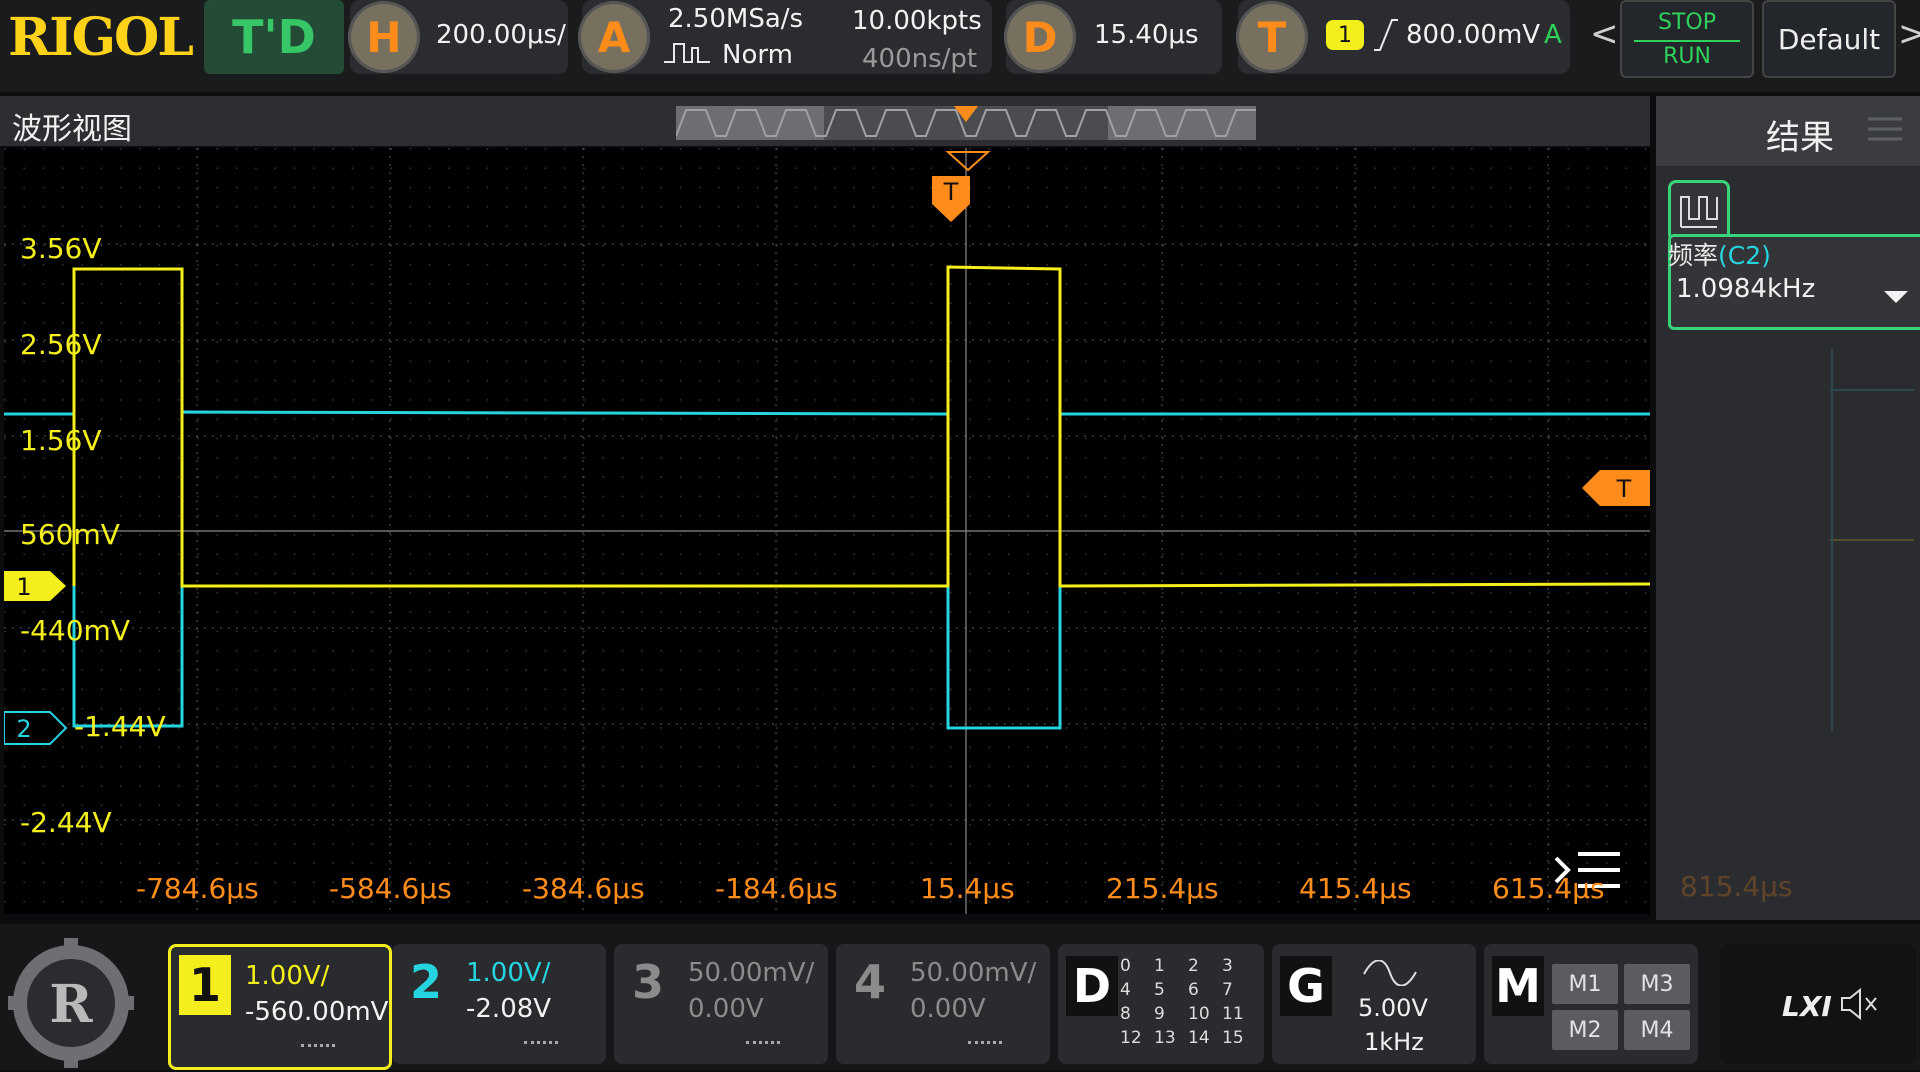 The width and height of the screenshot is (1920, 1072). Describe the element at coordinates (1719, 255) in the screenshot. I see `measure-label: 频率(C2)` at that location.